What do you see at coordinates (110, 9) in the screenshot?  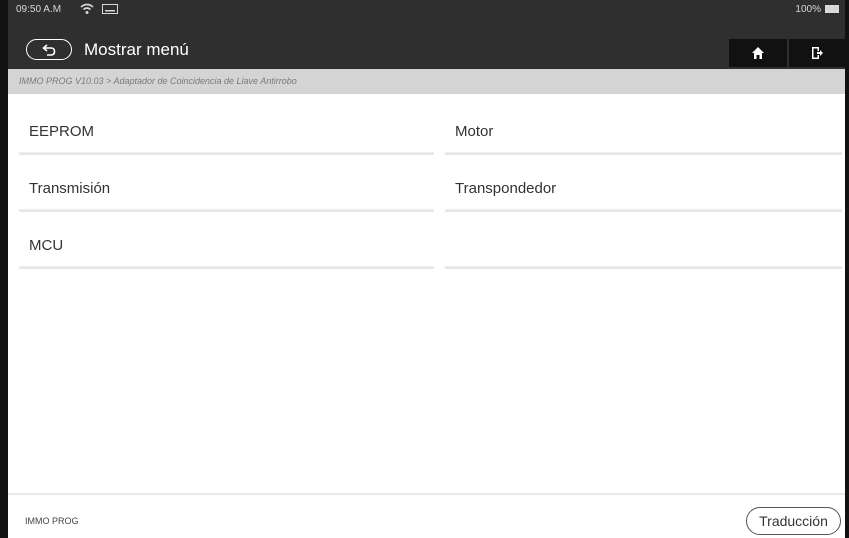 I see `keyboard-icon` at bounding box center [110, 9].